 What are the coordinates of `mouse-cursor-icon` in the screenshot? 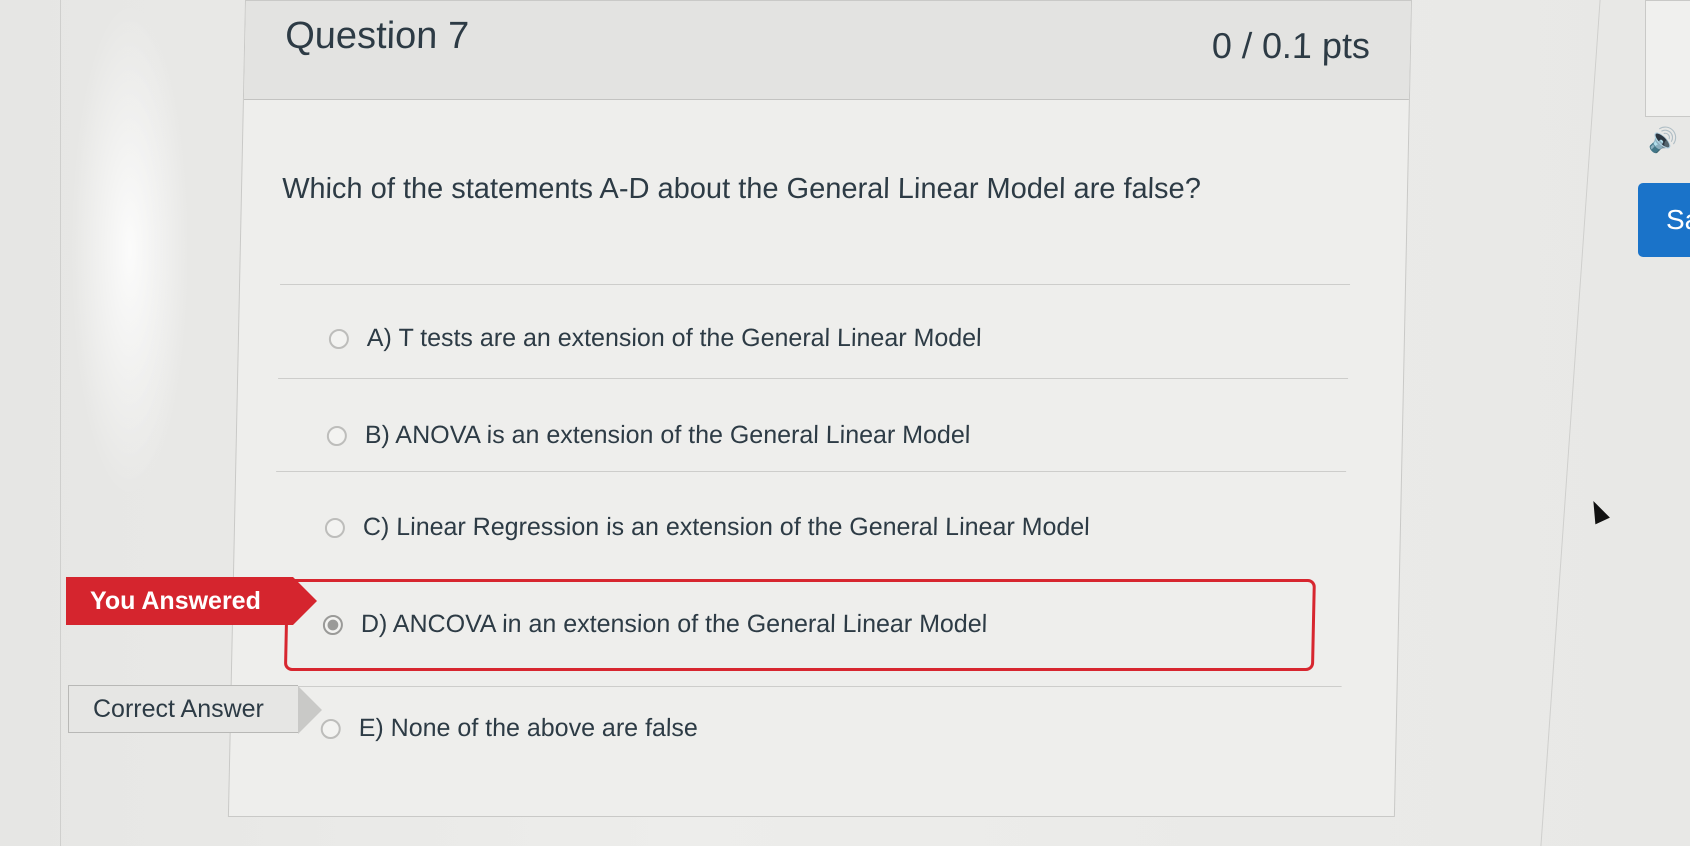 It's located at (1598, 511).